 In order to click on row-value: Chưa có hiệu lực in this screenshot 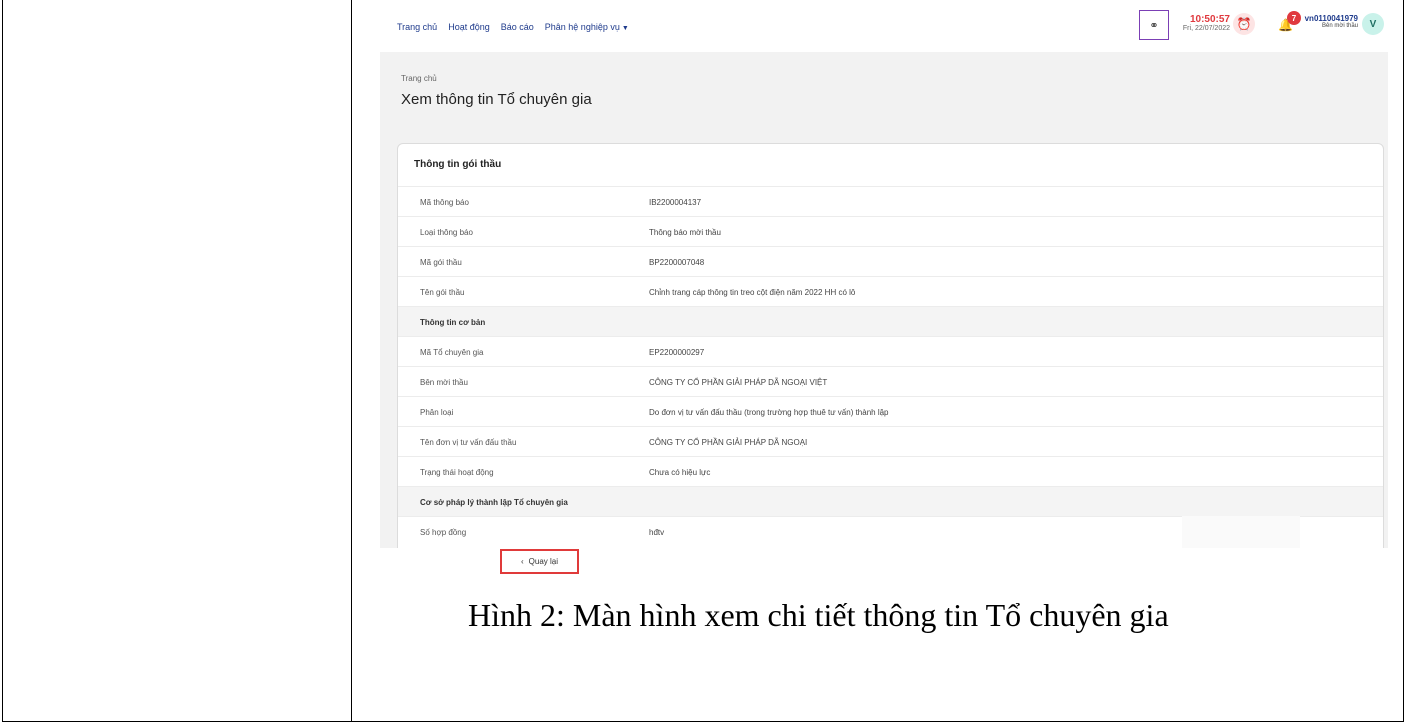, I will do `click(680, 472)`.